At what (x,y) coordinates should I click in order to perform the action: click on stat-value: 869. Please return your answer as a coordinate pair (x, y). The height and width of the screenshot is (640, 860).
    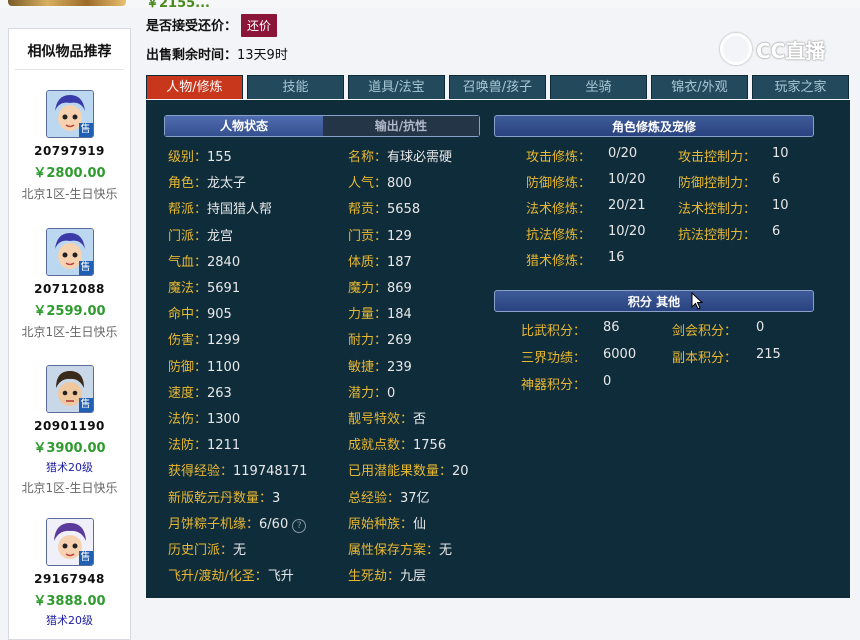
    Looking at the image, I should click on (399, 288).